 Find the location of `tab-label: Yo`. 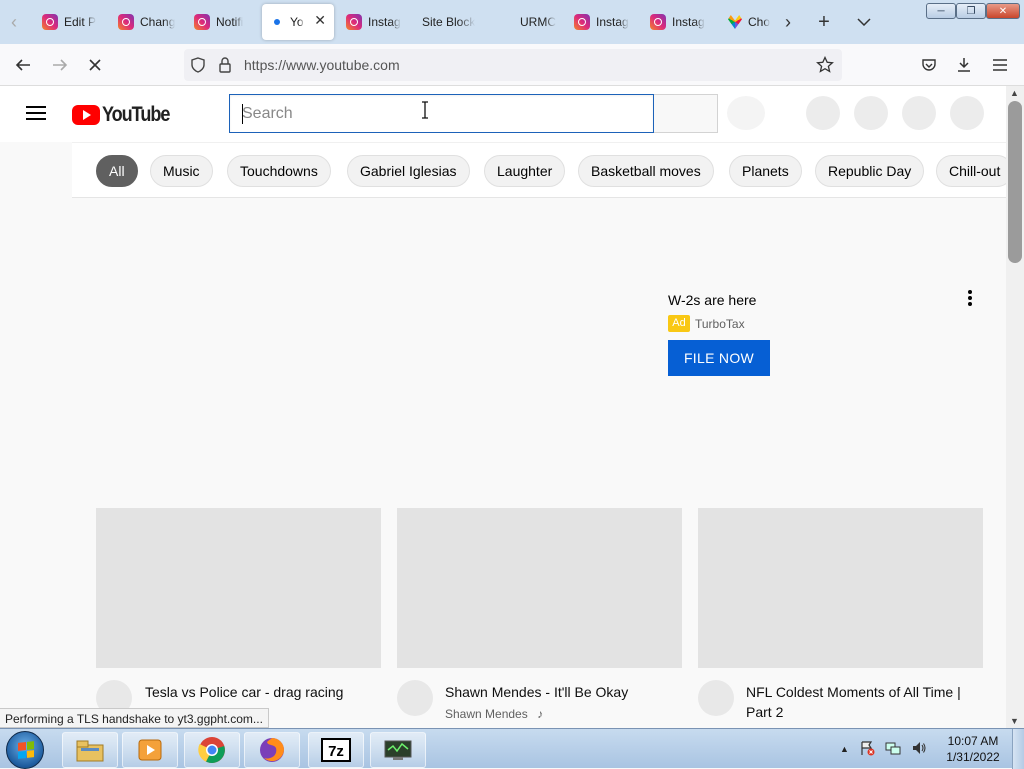

tab-label: Yo is located at coordinates (297, 22).